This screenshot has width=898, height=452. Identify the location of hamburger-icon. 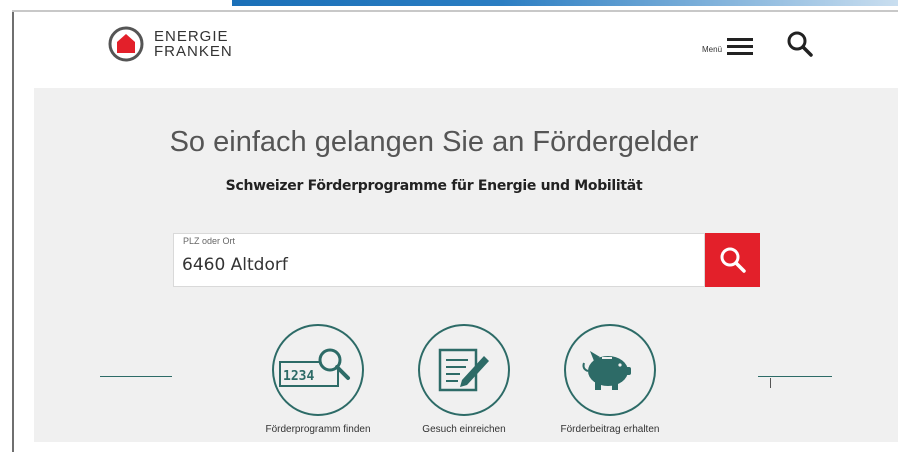
(740, 46).